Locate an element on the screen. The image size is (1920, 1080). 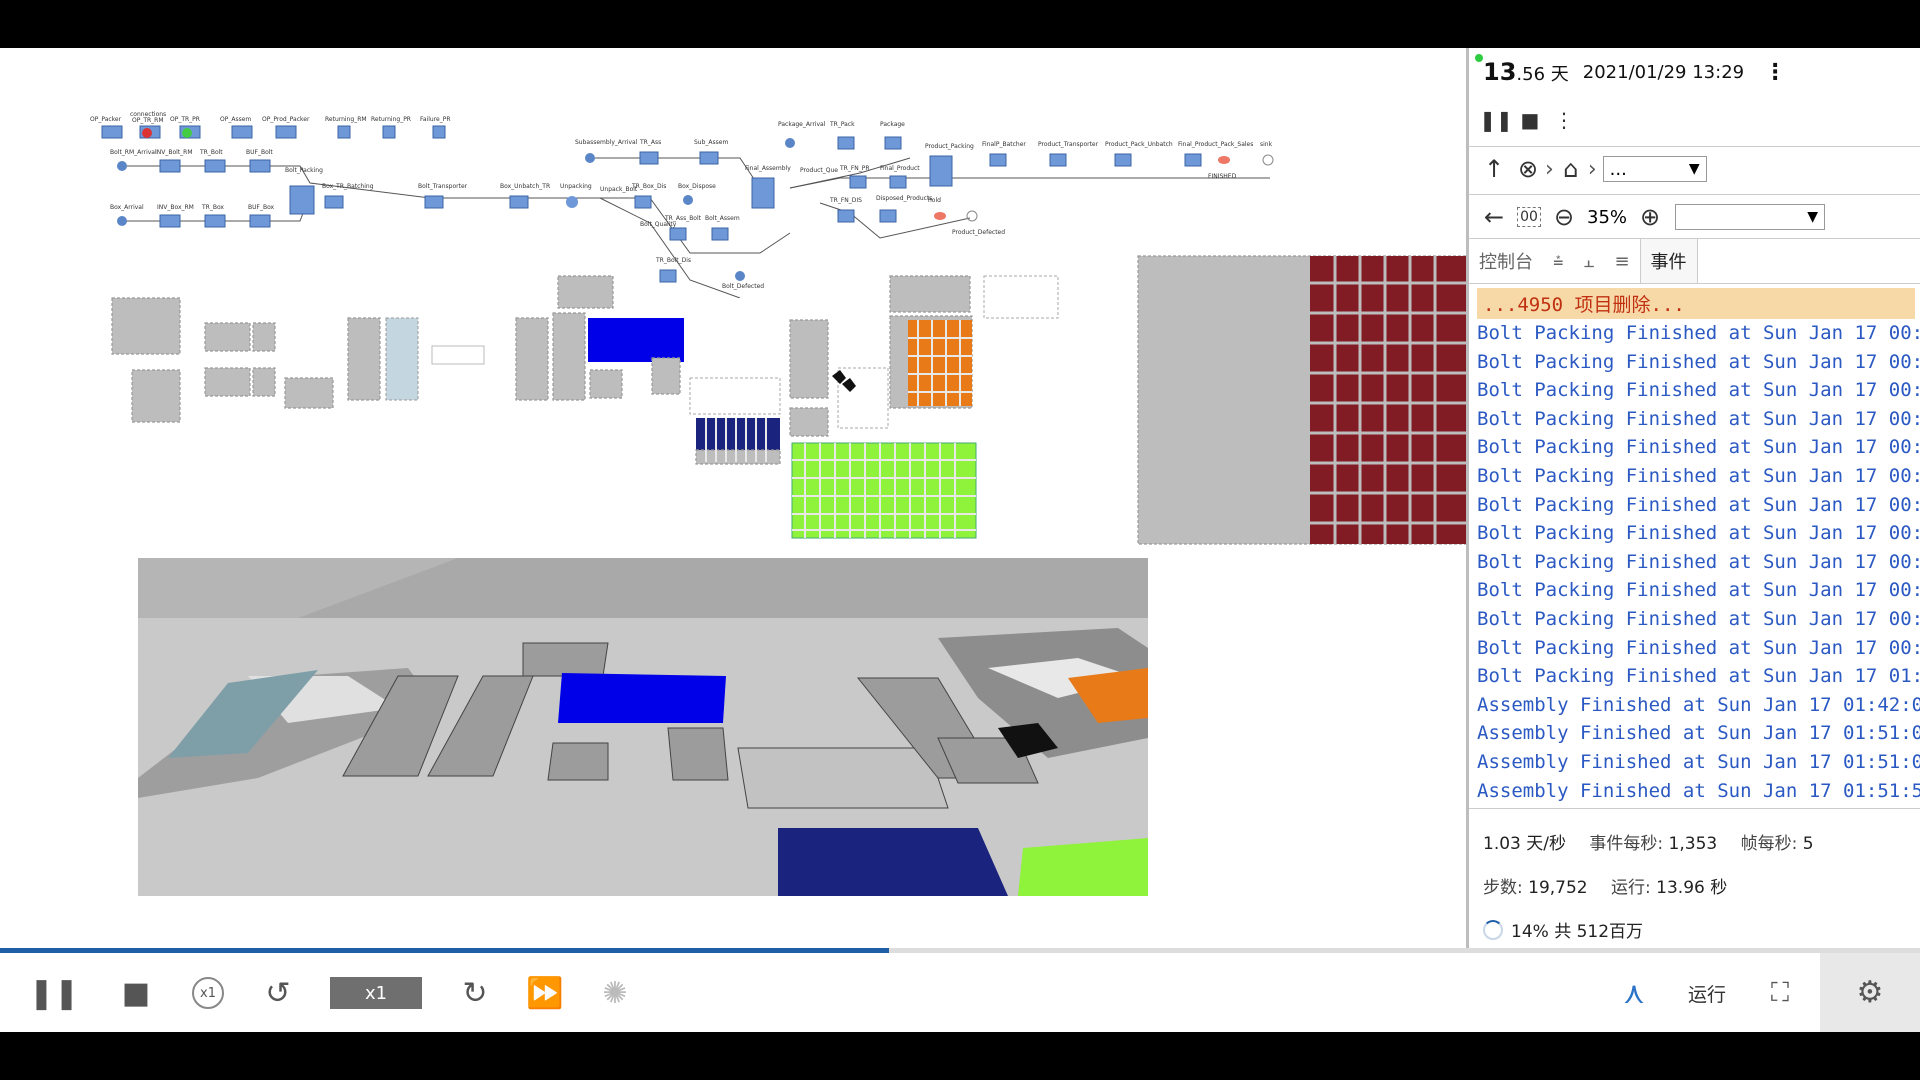
svg-text: Bolt_Transporter is located at coordinates (443, 186).